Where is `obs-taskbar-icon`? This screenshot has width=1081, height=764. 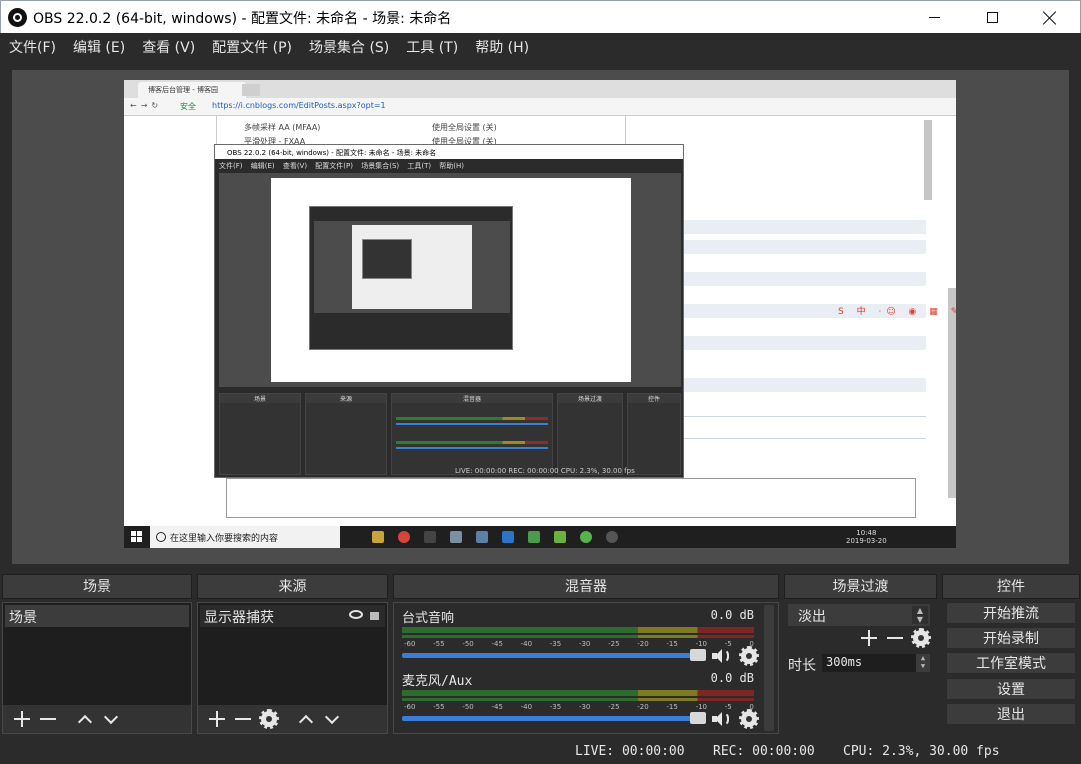
obs-taskbar-icon is located at coordinates (612, 537).